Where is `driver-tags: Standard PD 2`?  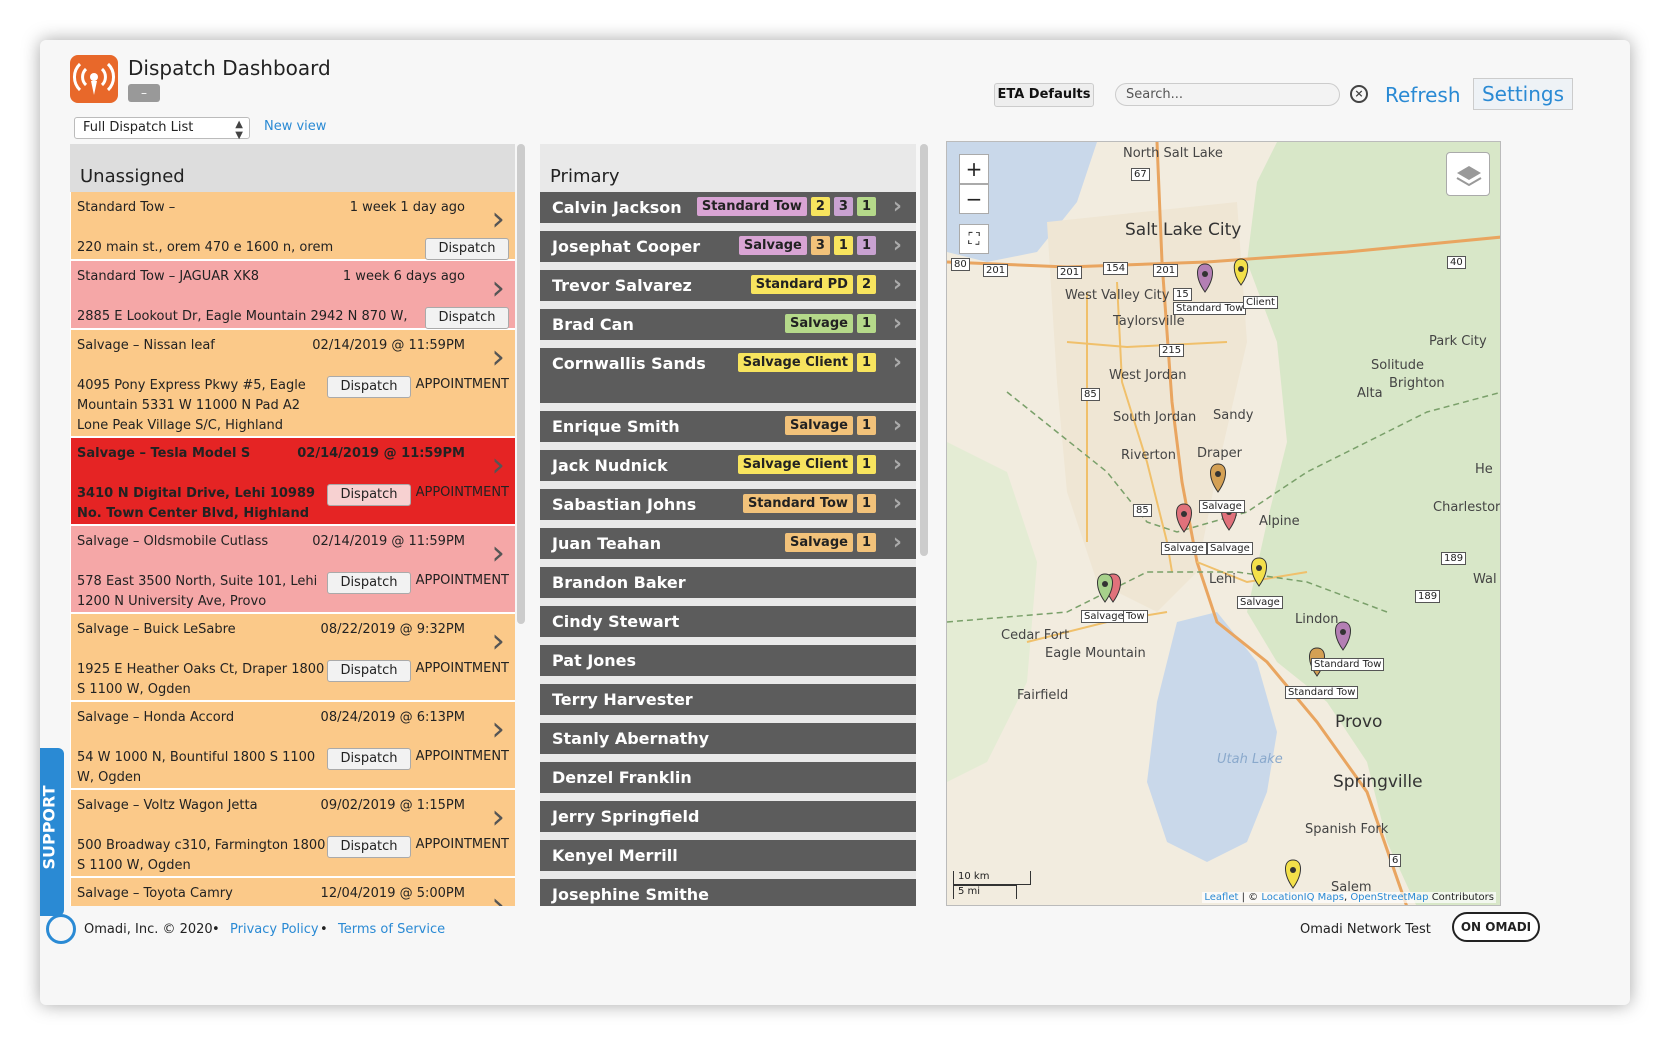 driver-tags: Standard PD 2 is located at coordinates (813, 284).